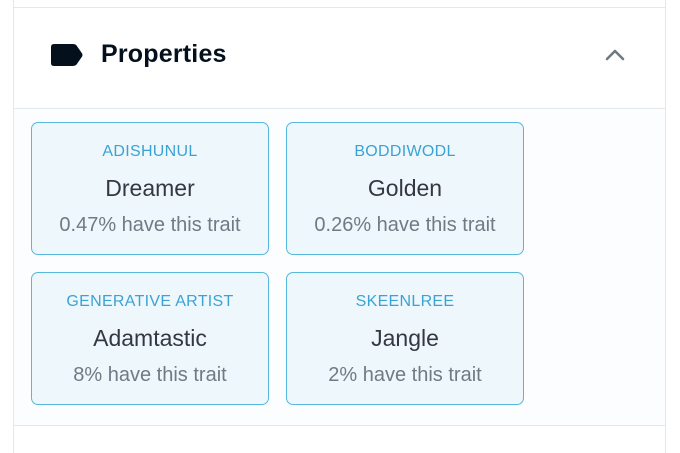 Image resolution: width=680 pixels, height=453 pixels. What do you see at coordinates (615, 55) in the screenshot?
I see `chevron-up-icon` at bounding box center [615, 55].